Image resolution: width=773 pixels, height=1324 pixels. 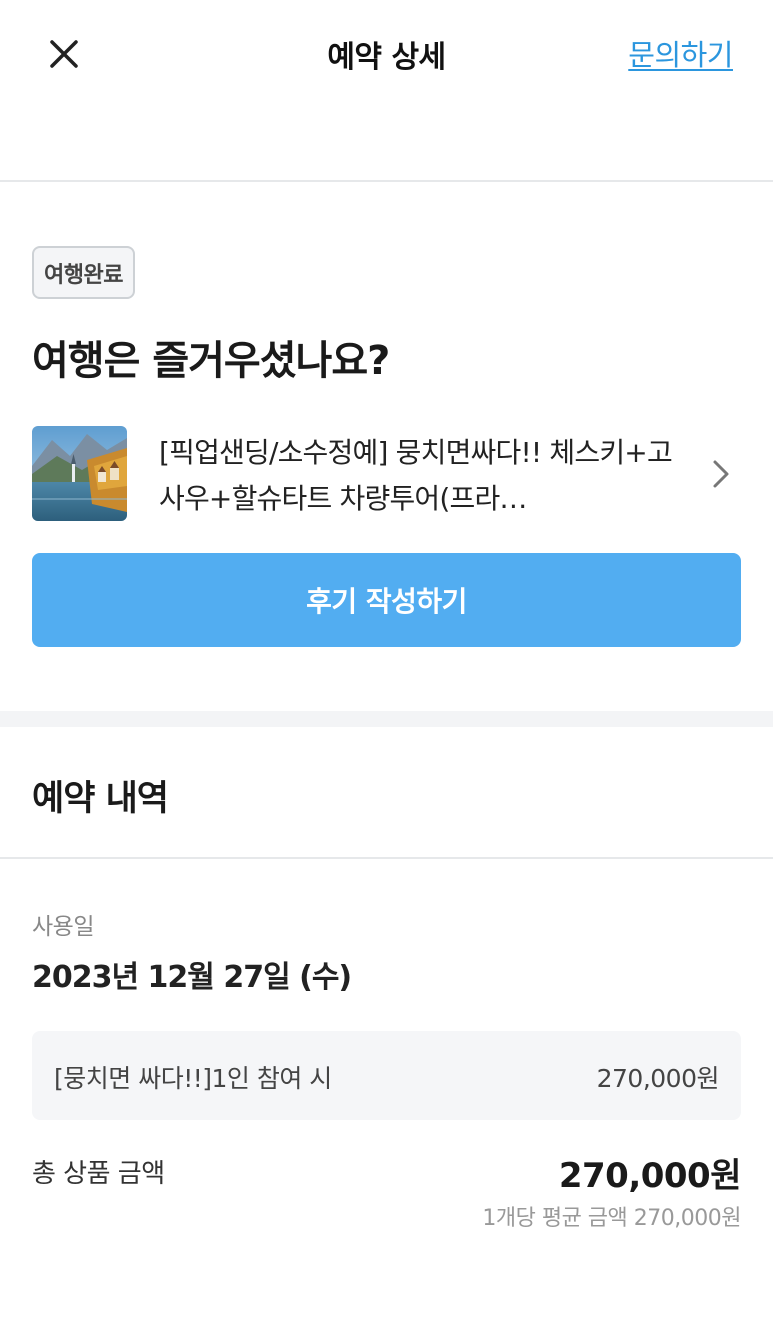 What do you see at coordinates (386, 52) in the screenshot?
I see `top-header: 예약 상세 문의하기` at bounding box center [386, 52].